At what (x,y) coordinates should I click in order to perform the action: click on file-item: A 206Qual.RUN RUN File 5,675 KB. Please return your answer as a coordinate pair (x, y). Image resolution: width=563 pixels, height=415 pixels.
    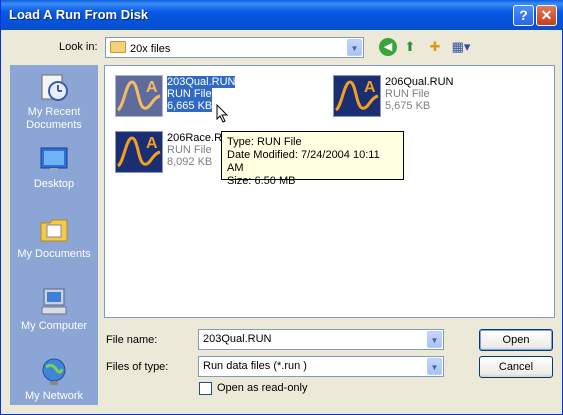
    Looking at the image, I should click on (432, 96).